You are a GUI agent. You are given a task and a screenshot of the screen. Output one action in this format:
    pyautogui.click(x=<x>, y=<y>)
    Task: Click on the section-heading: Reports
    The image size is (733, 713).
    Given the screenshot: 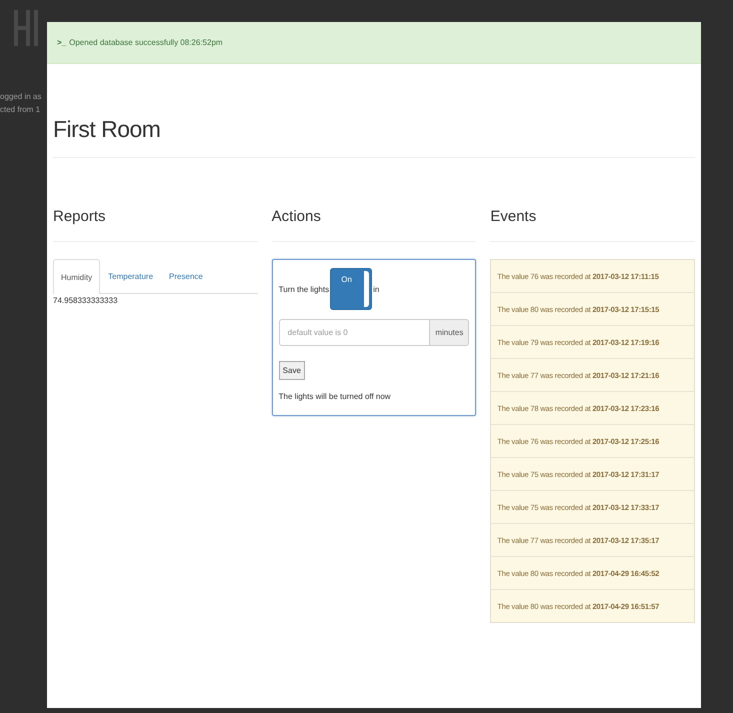 What is the action you would take?
    pyautogui.click(x=80, y=216)
    